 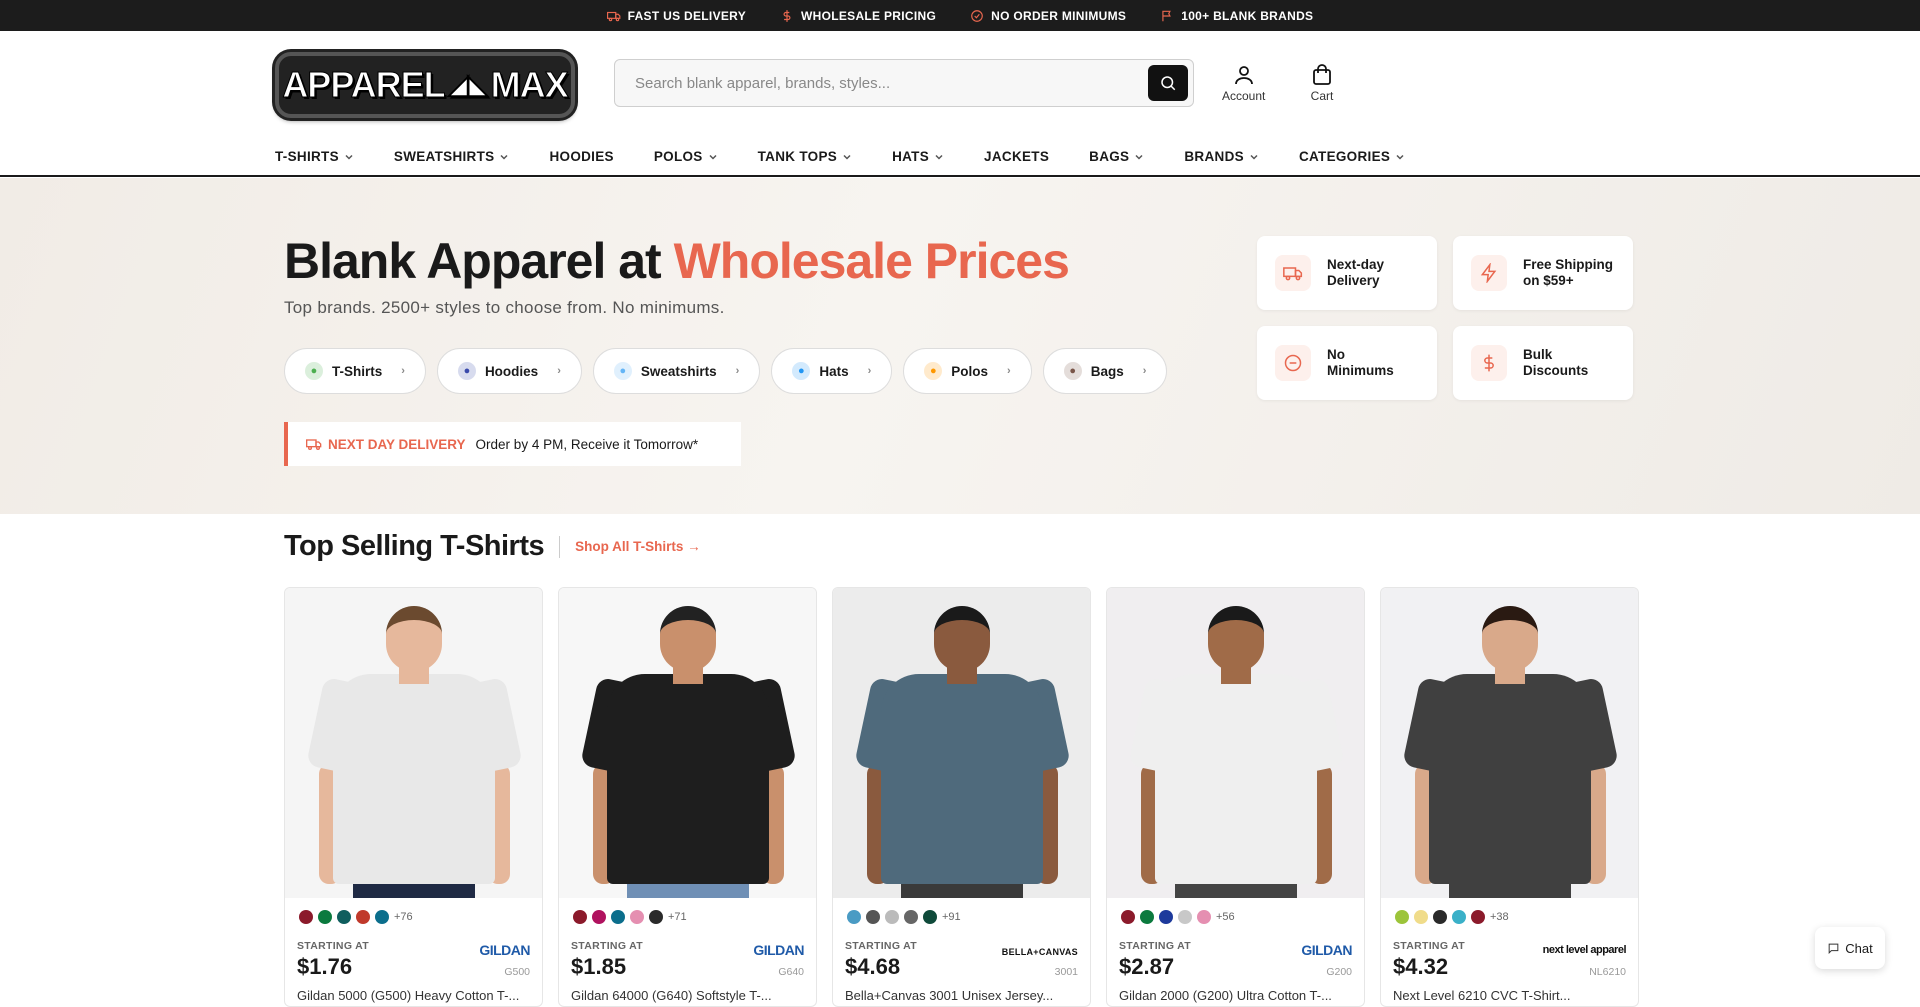 I want to click on color-swatches: +71, so click(x=630, y=917).